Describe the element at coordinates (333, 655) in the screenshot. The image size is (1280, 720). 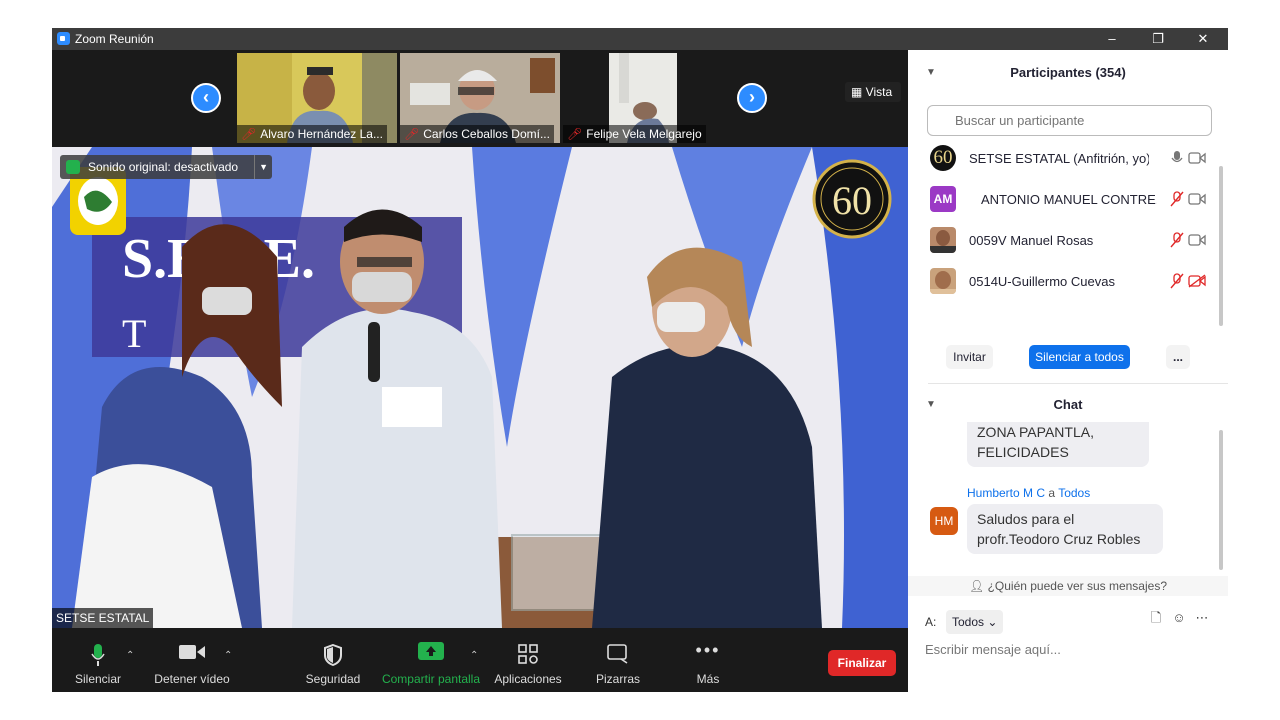
I see `shield-icon` at that location.